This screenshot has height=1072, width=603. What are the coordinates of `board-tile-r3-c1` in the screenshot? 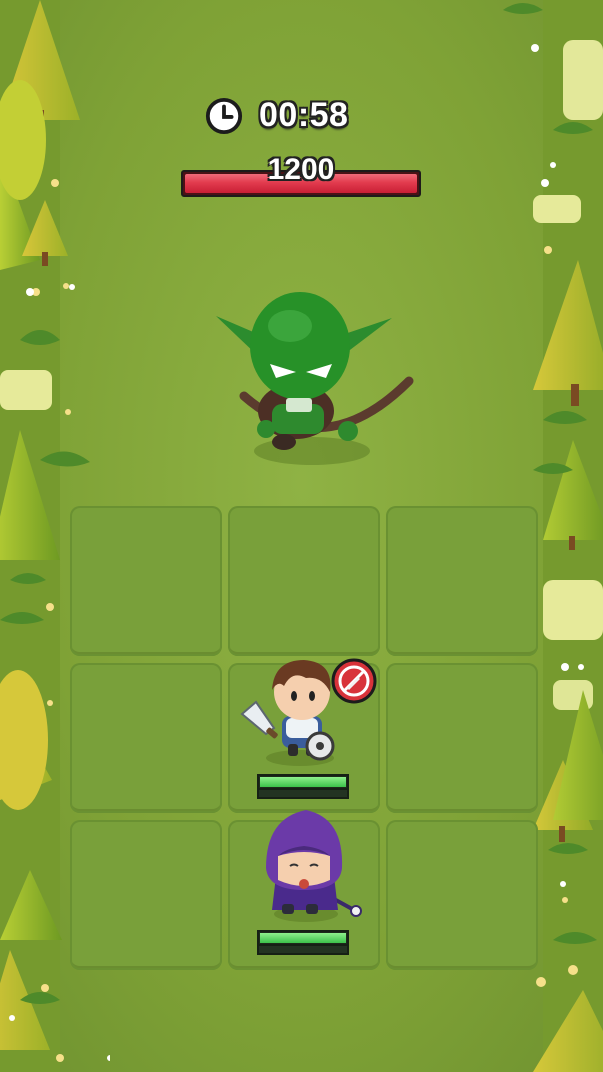 It's located at (146, 895).